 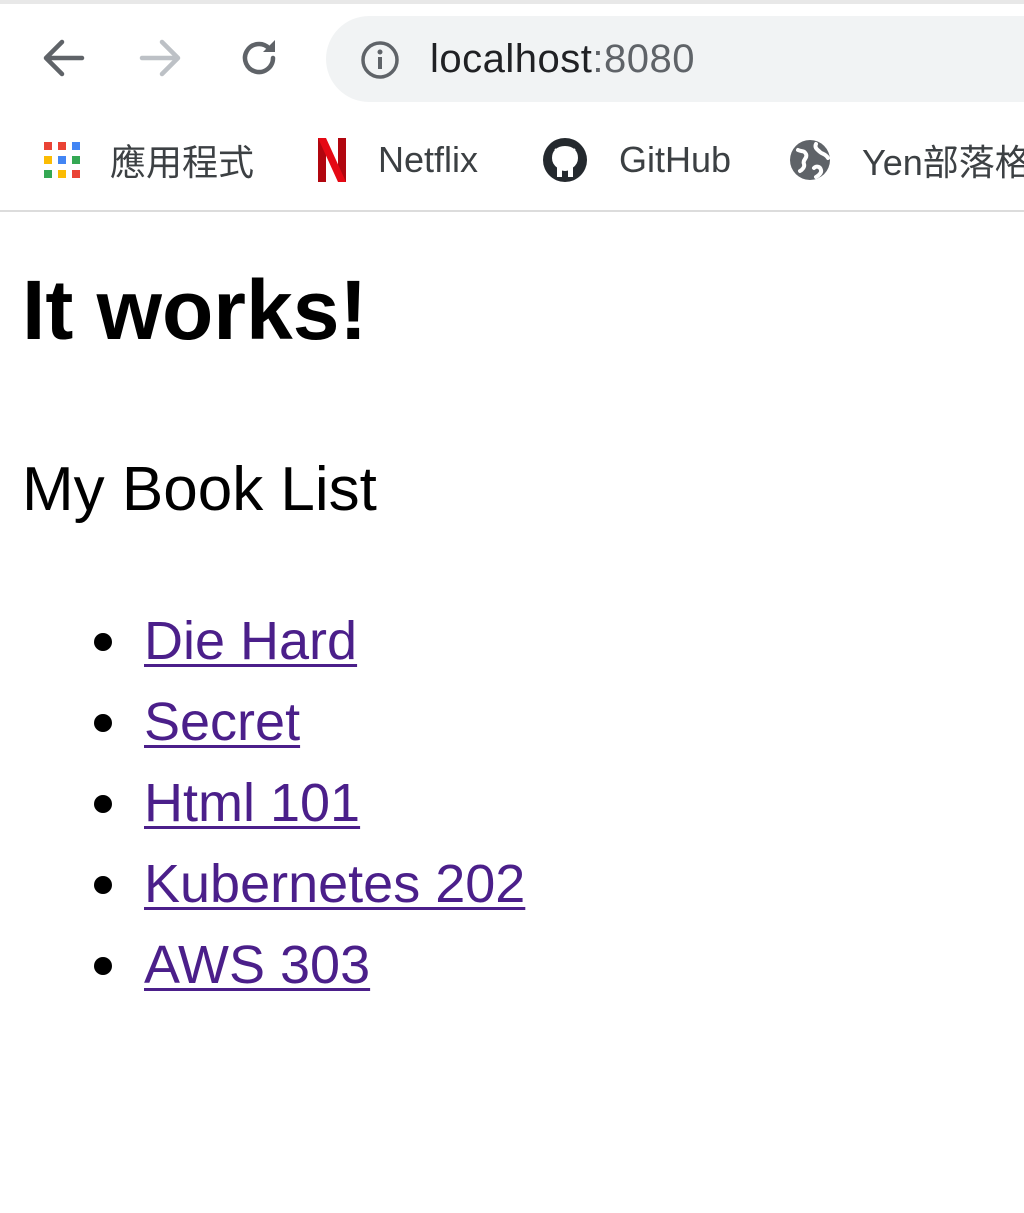 I want to click on reload-icon, so click(x=259, y=57).